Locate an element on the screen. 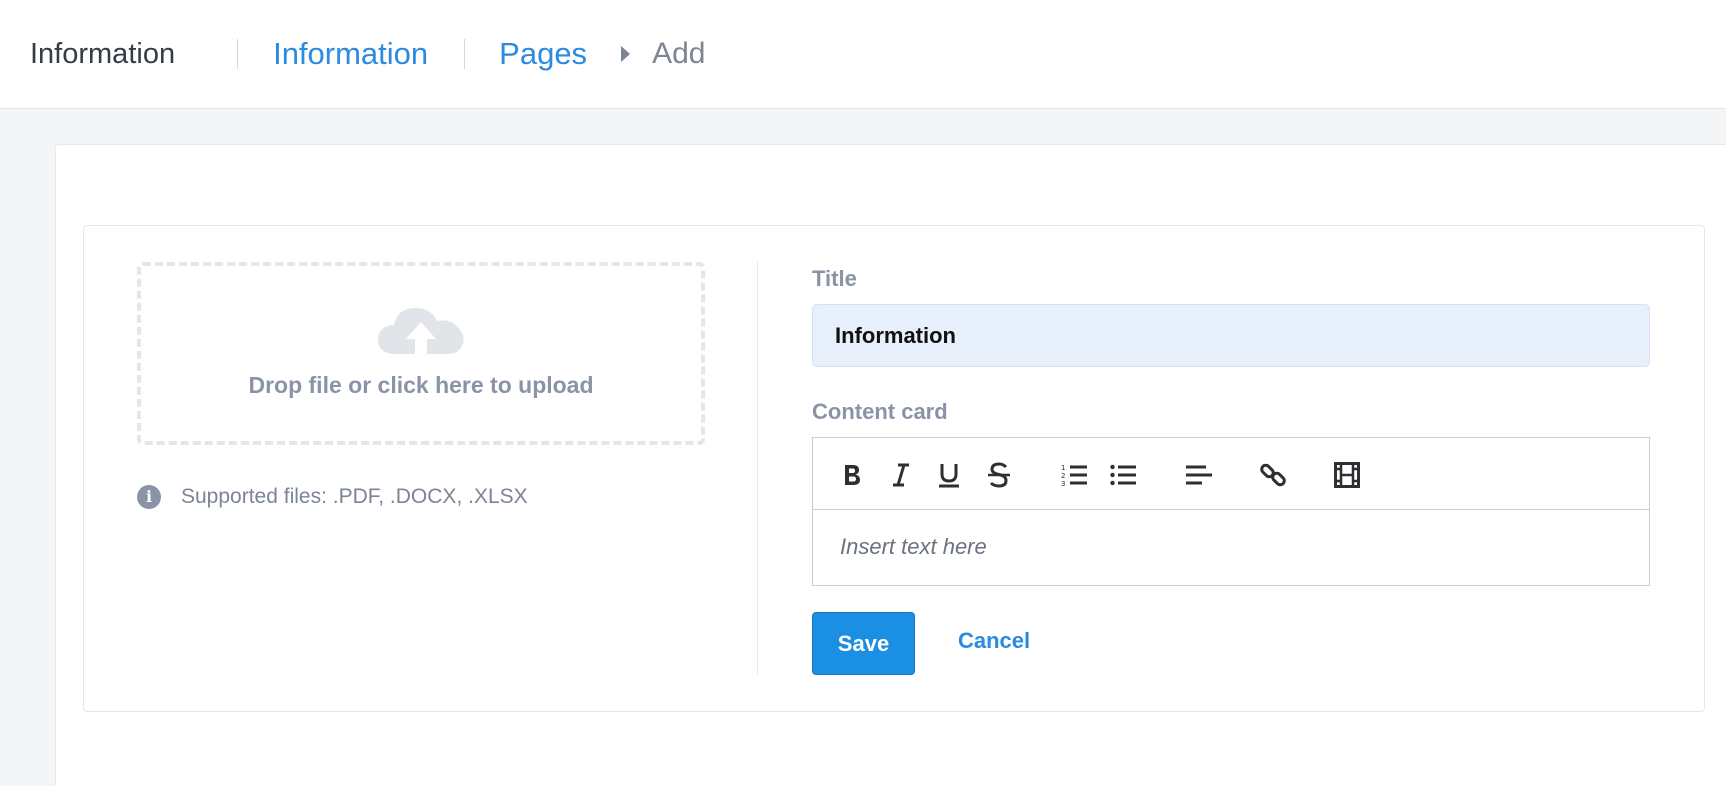  top-bar: Information Information Pages Add is located at coordinates (863, 54).